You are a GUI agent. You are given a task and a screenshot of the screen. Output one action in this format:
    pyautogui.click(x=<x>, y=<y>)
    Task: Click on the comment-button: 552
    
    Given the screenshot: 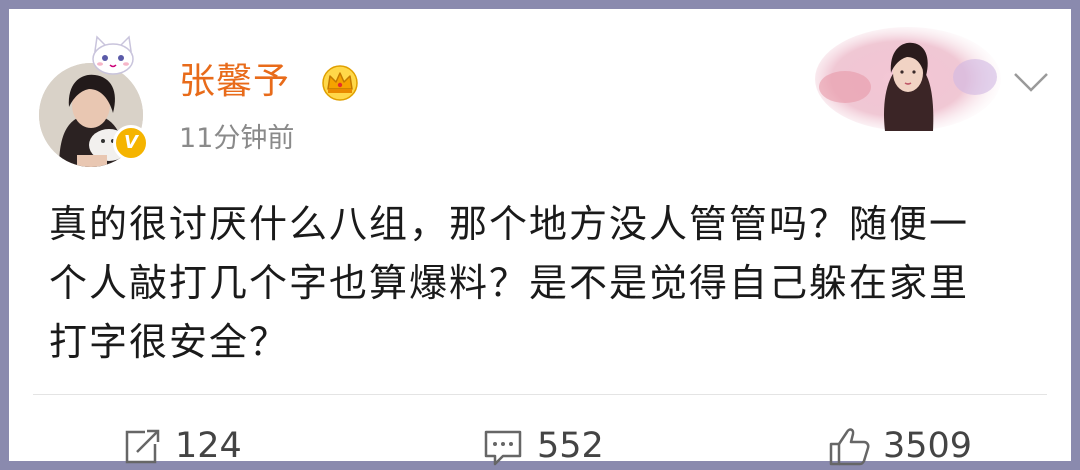 What is the action you would take?
    pyautogui.click(x=542, y=446)
    